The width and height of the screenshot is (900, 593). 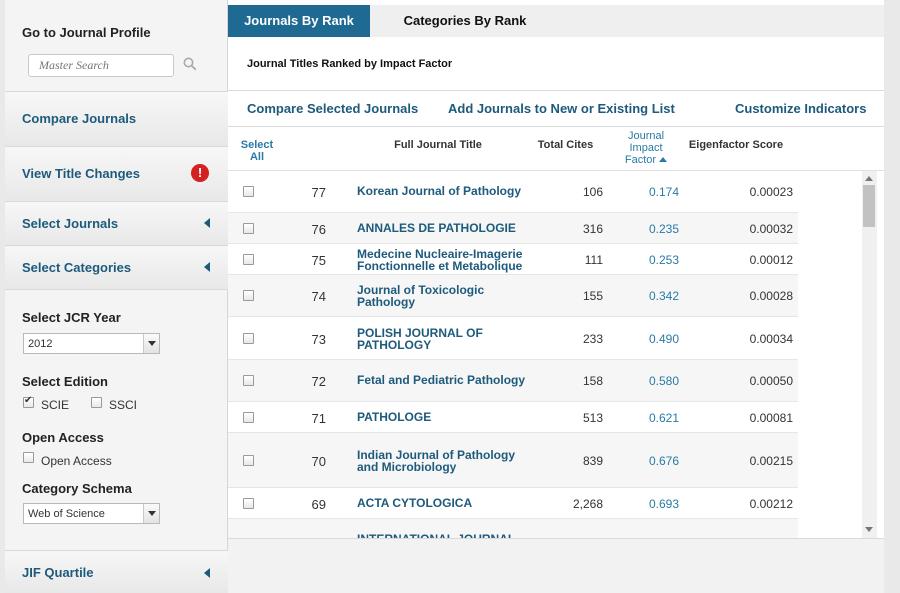 I want to click on tab-journals-by-rank: Journals By Rank, so click(x=299, y=21).